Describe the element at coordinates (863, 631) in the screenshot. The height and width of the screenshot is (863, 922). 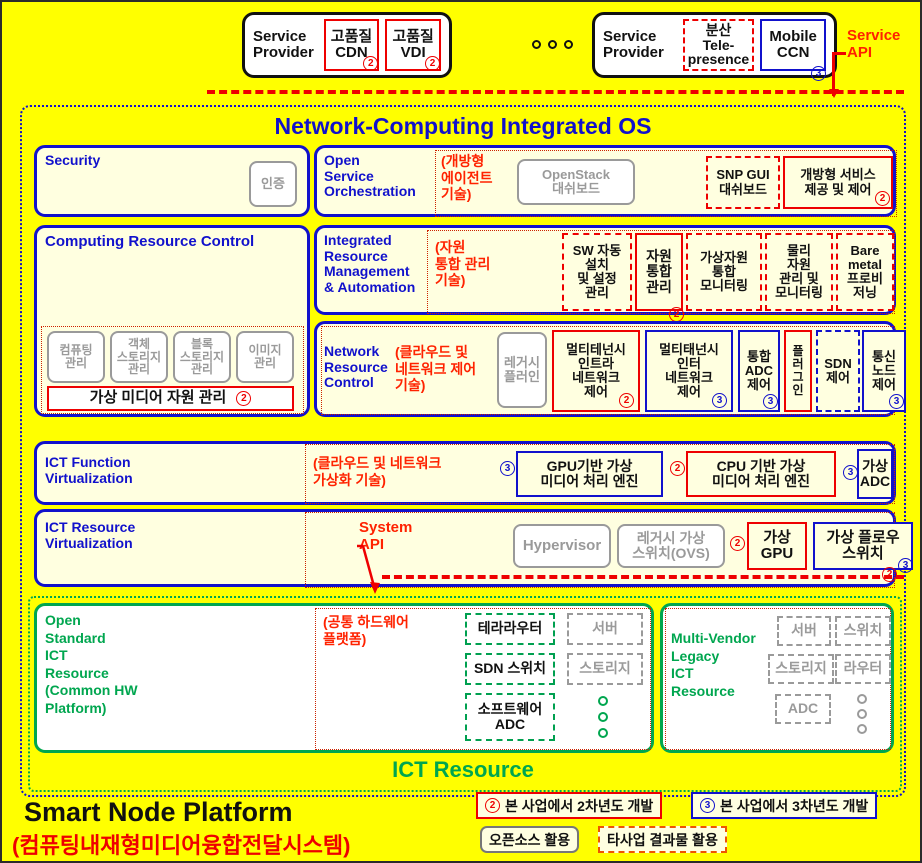
I see `cell-switch: 스위치` at that location.